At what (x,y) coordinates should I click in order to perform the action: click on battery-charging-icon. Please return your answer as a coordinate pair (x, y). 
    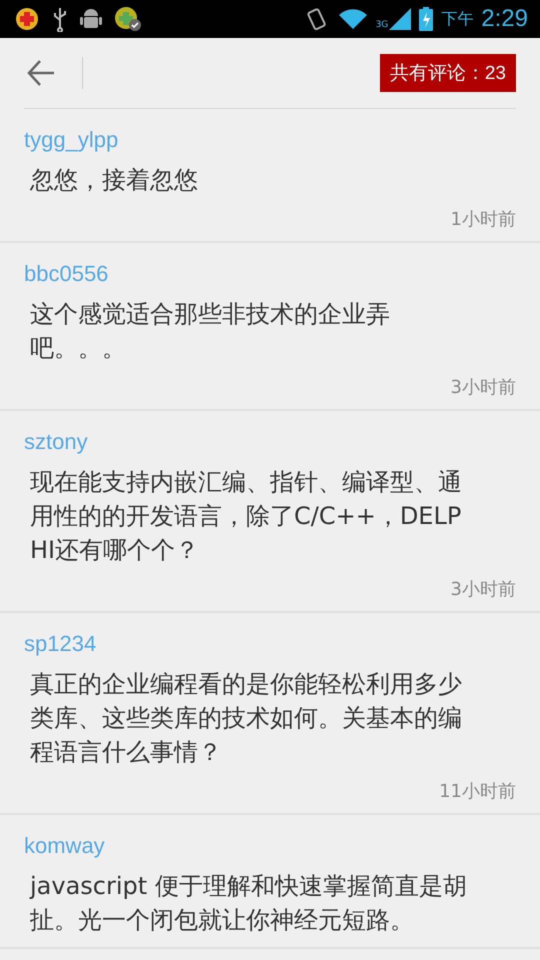
    Looking at the image, I should click on (426, 19).